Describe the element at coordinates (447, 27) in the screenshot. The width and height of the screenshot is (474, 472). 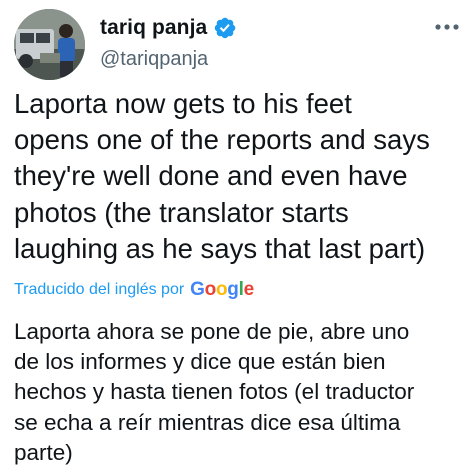
I see `more-options-icon` at that location.